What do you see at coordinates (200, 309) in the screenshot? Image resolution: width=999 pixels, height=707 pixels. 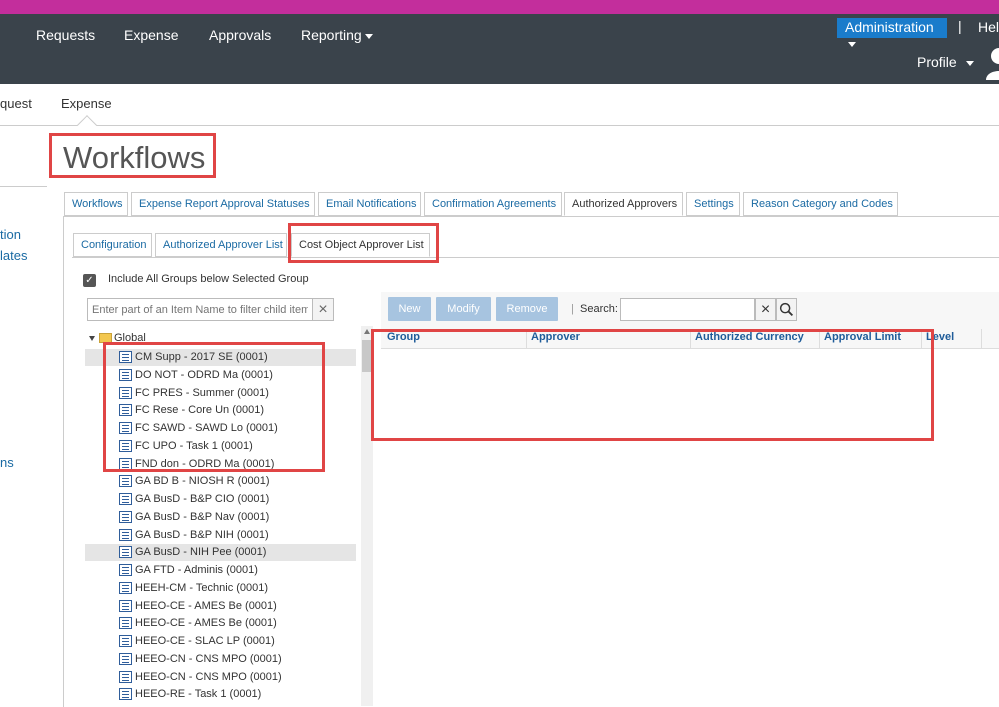 I see `tree-filter-input` at bounding box center [200, 309].